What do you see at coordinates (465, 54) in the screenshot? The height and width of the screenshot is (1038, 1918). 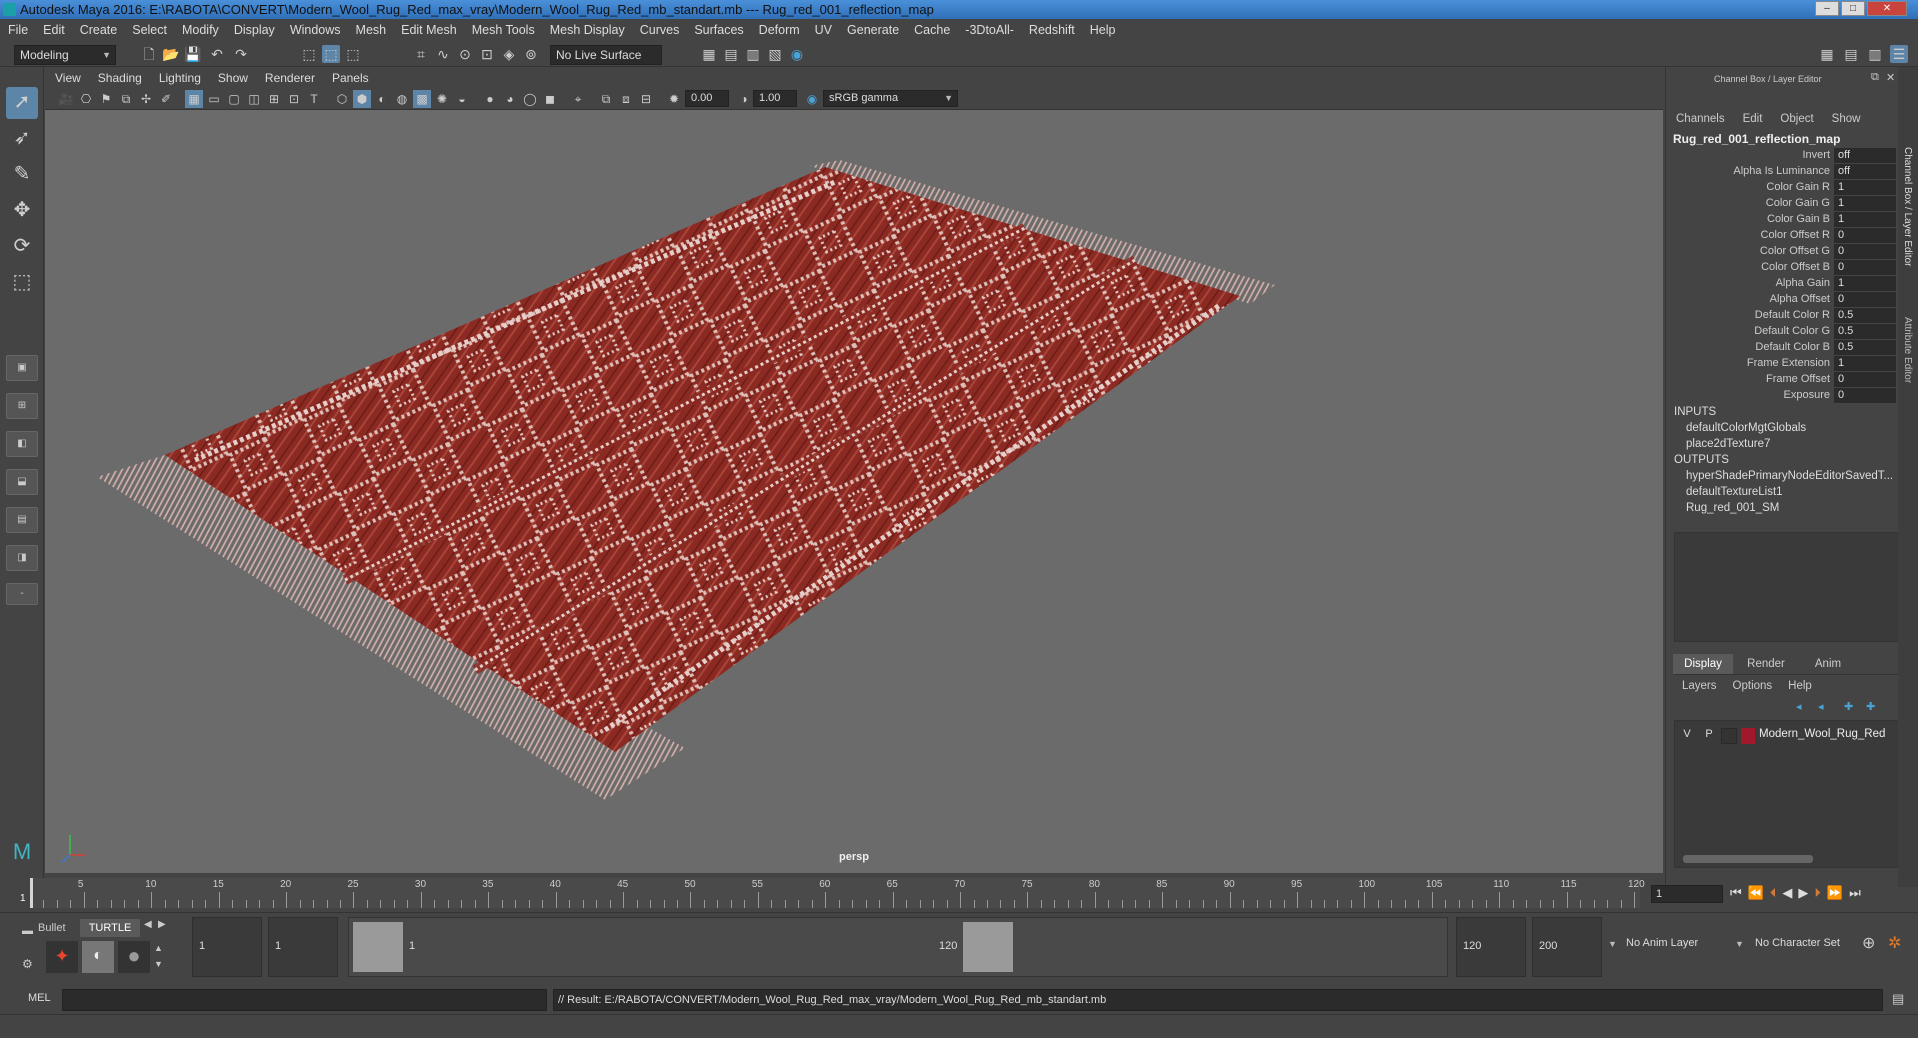 I see `snap-point-icon: ⊙` at bounding box center [465, 54].